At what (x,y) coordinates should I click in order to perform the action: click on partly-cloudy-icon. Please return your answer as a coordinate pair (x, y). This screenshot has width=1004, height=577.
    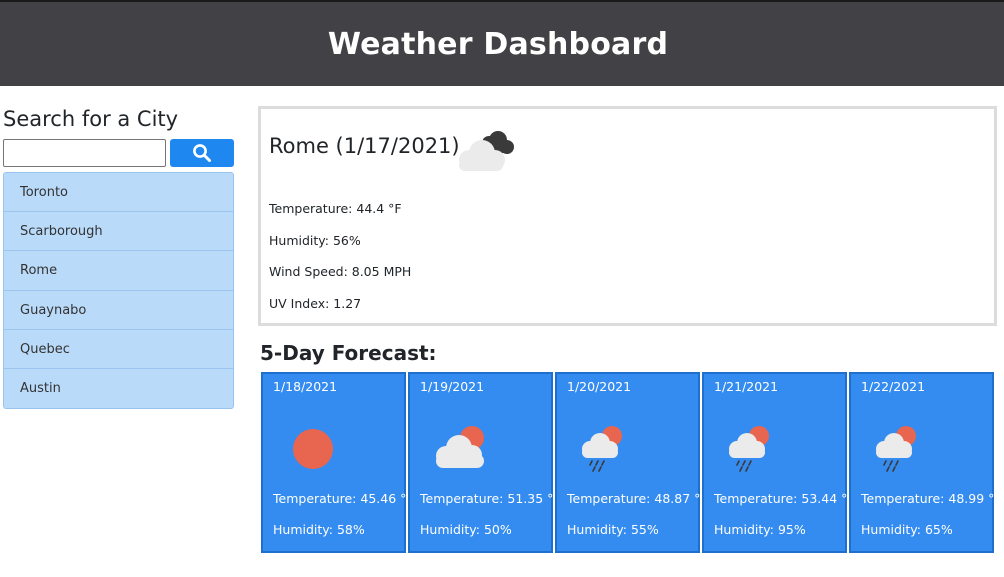
    Looking at the image, I should click on (460, 447).